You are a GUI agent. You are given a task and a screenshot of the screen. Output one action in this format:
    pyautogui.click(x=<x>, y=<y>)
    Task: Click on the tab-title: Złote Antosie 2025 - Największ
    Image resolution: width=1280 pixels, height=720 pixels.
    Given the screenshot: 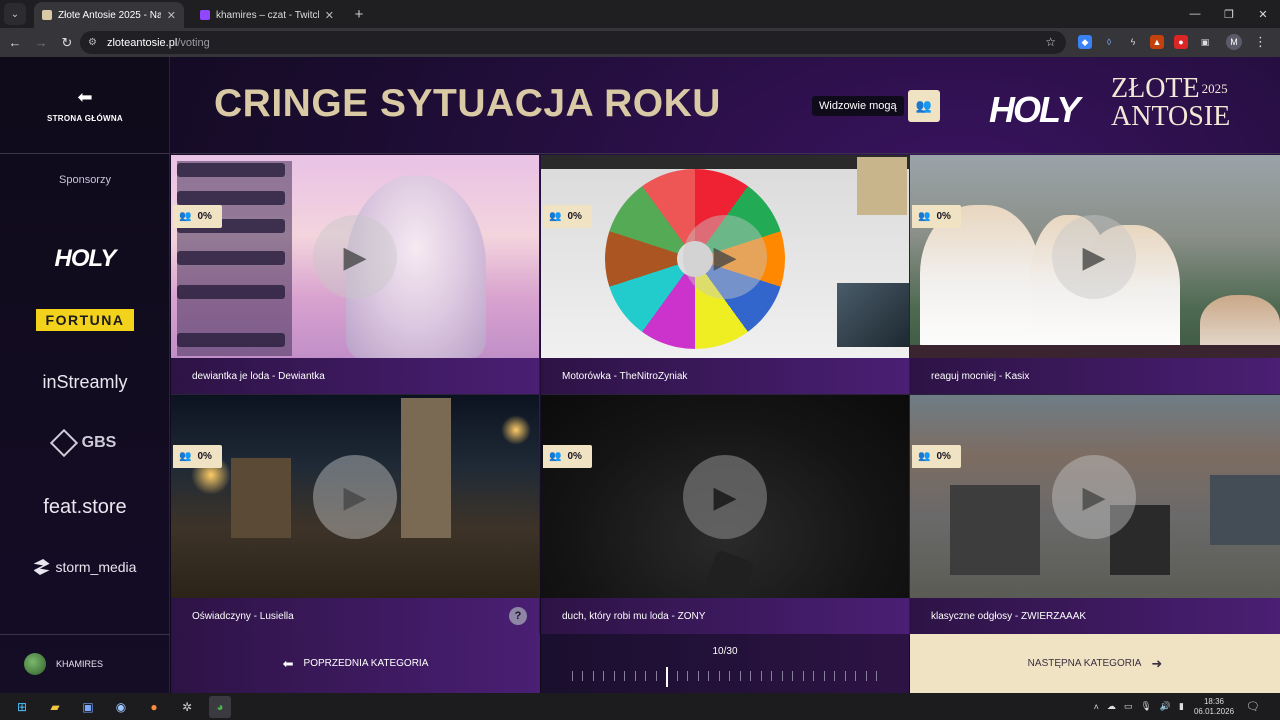 What is the action you would take?
    pyautogui.click(x=109, y=15)
    